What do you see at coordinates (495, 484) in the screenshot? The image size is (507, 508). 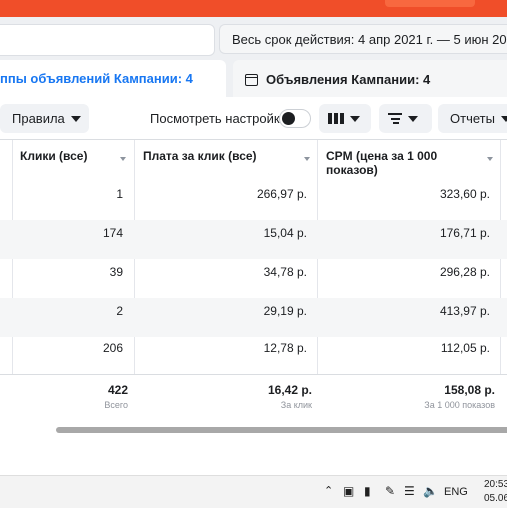 I see `clock-time: 20:53` at bounding box center [495, 484].